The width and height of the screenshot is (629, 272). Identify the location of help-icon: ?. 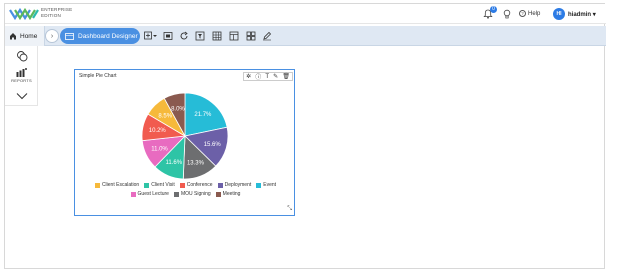
(522, 13).